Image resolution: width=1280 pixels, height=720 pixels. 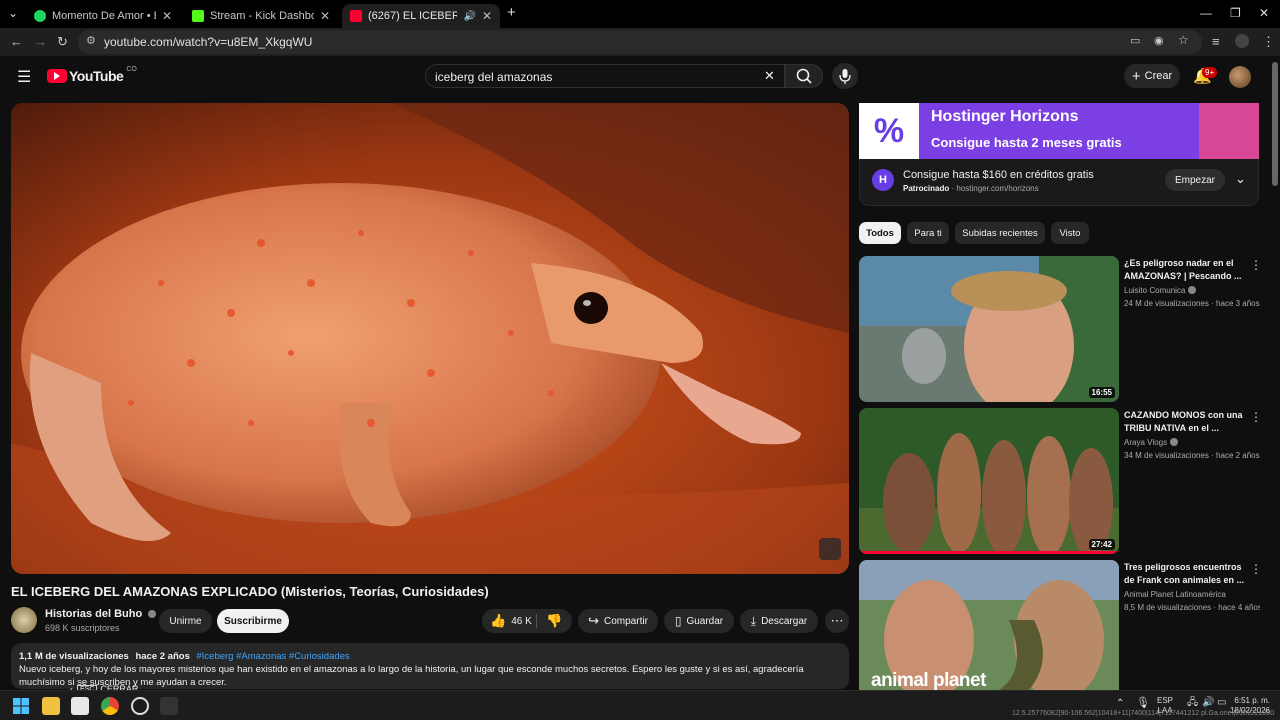 What do you see at coordinates (1242, 41) in the screenshot?
I see `profile-icon` at bounding box center [1242, 41].